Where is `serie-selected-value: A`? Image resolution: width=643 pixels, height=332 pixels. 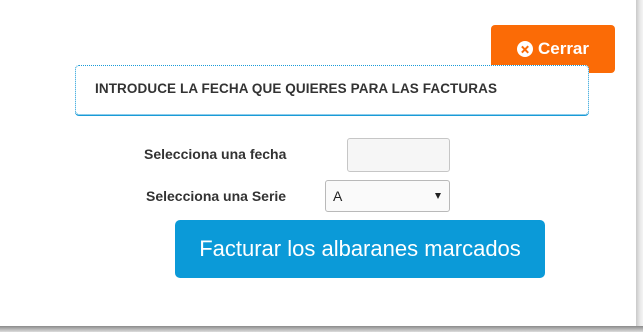
serie-selected-value: A is located at coordinates (338, 196).